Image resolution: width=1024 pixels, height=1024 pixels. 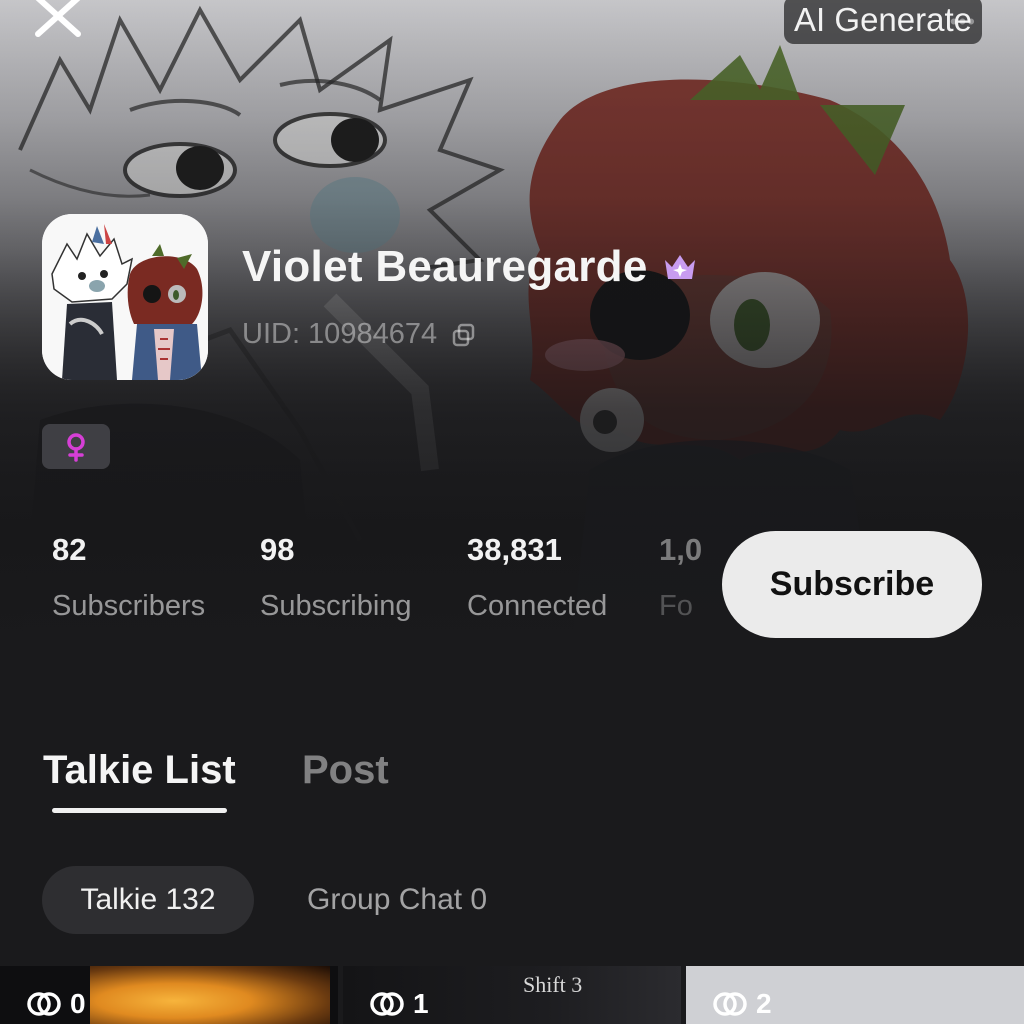 I want to click on avatar, so click(x=125, y=297).